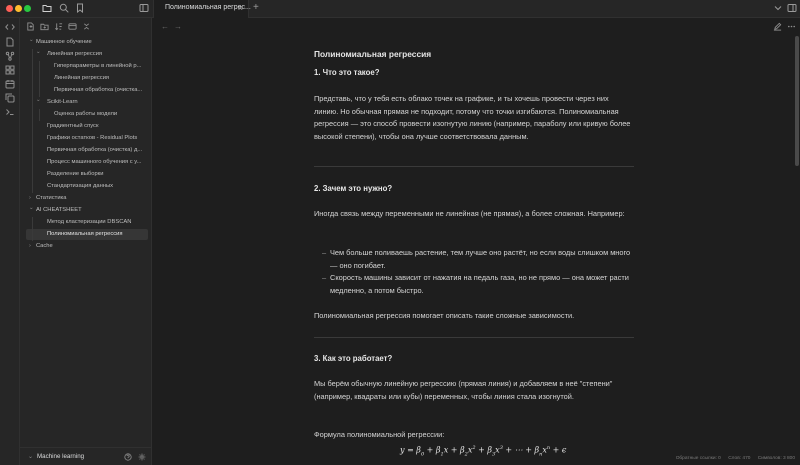 The height and width of the screenshot is (465, 800). Describe the element at coordinates (791, 26) in the screenshot. I see `more-options-icon` at that location.